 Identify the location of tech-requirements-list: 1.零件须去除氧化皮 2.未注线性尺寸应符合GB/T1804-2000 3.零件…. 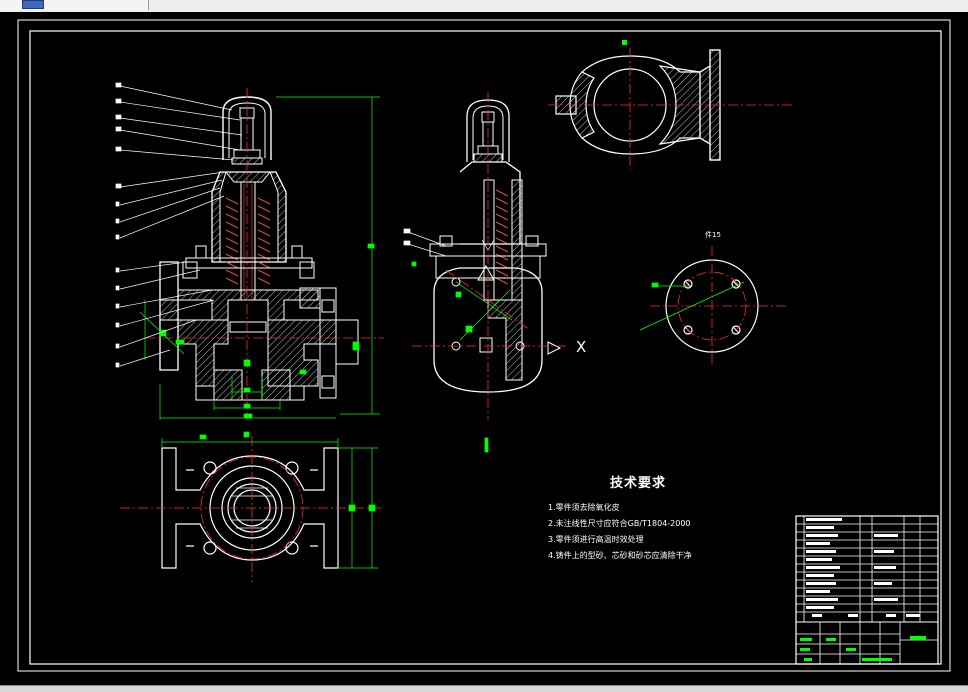
(620, 532).